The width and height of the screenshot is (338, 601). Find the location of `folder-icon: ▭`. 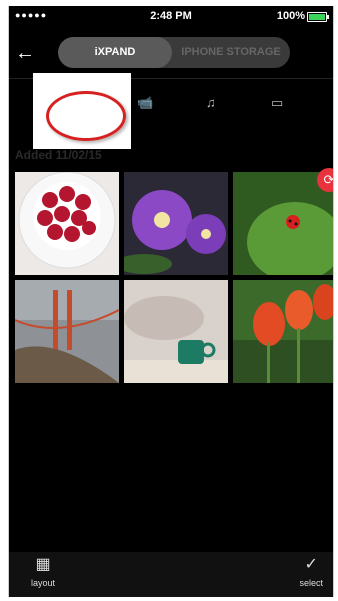

folder-icon: ▭ is located at coordinates (277, 103).